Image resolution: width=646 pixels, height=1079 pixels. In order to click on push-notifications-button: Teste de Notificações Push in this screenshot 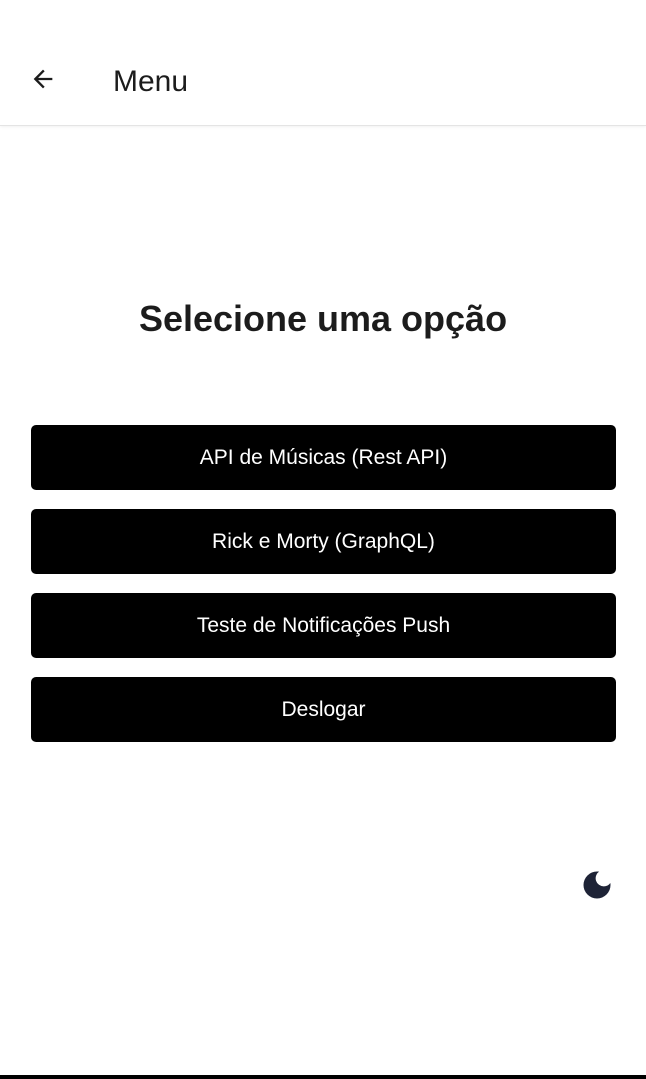, I will do `click(323, 625)`.